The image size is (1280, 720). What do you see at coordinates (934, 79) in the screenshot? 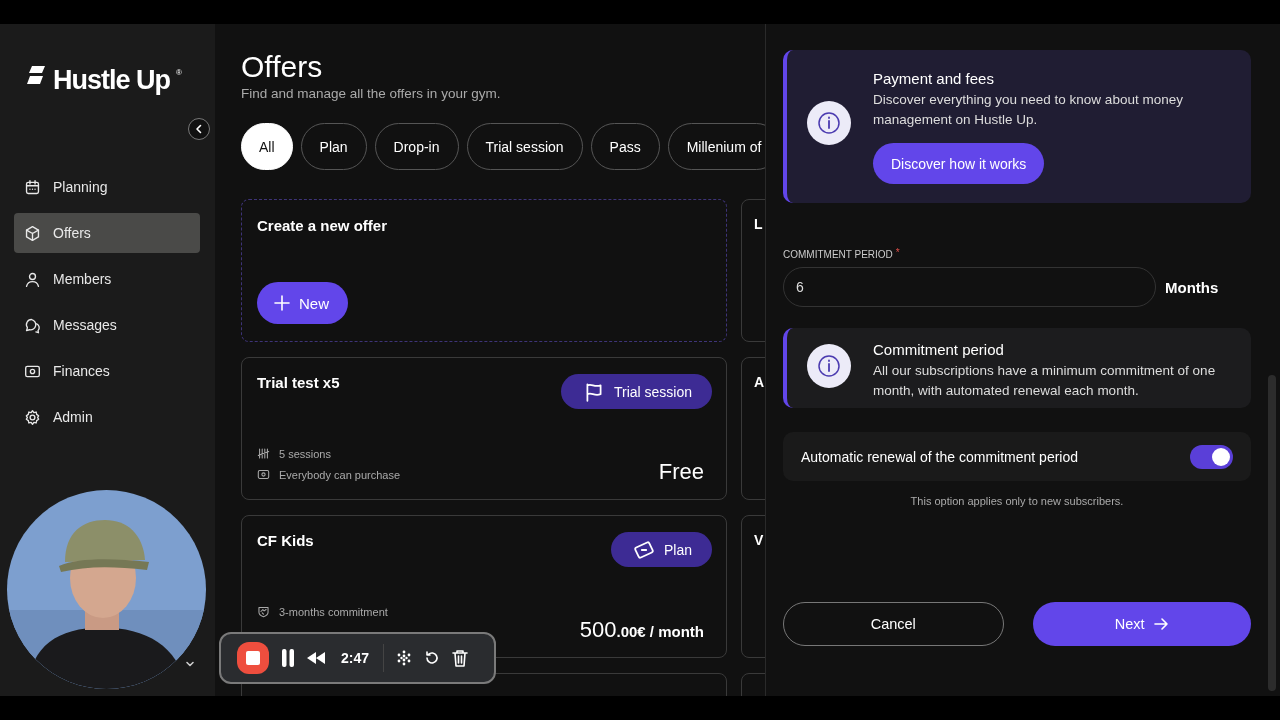
I see `info-title: Payment and fees` at bounding box center [934, 79].